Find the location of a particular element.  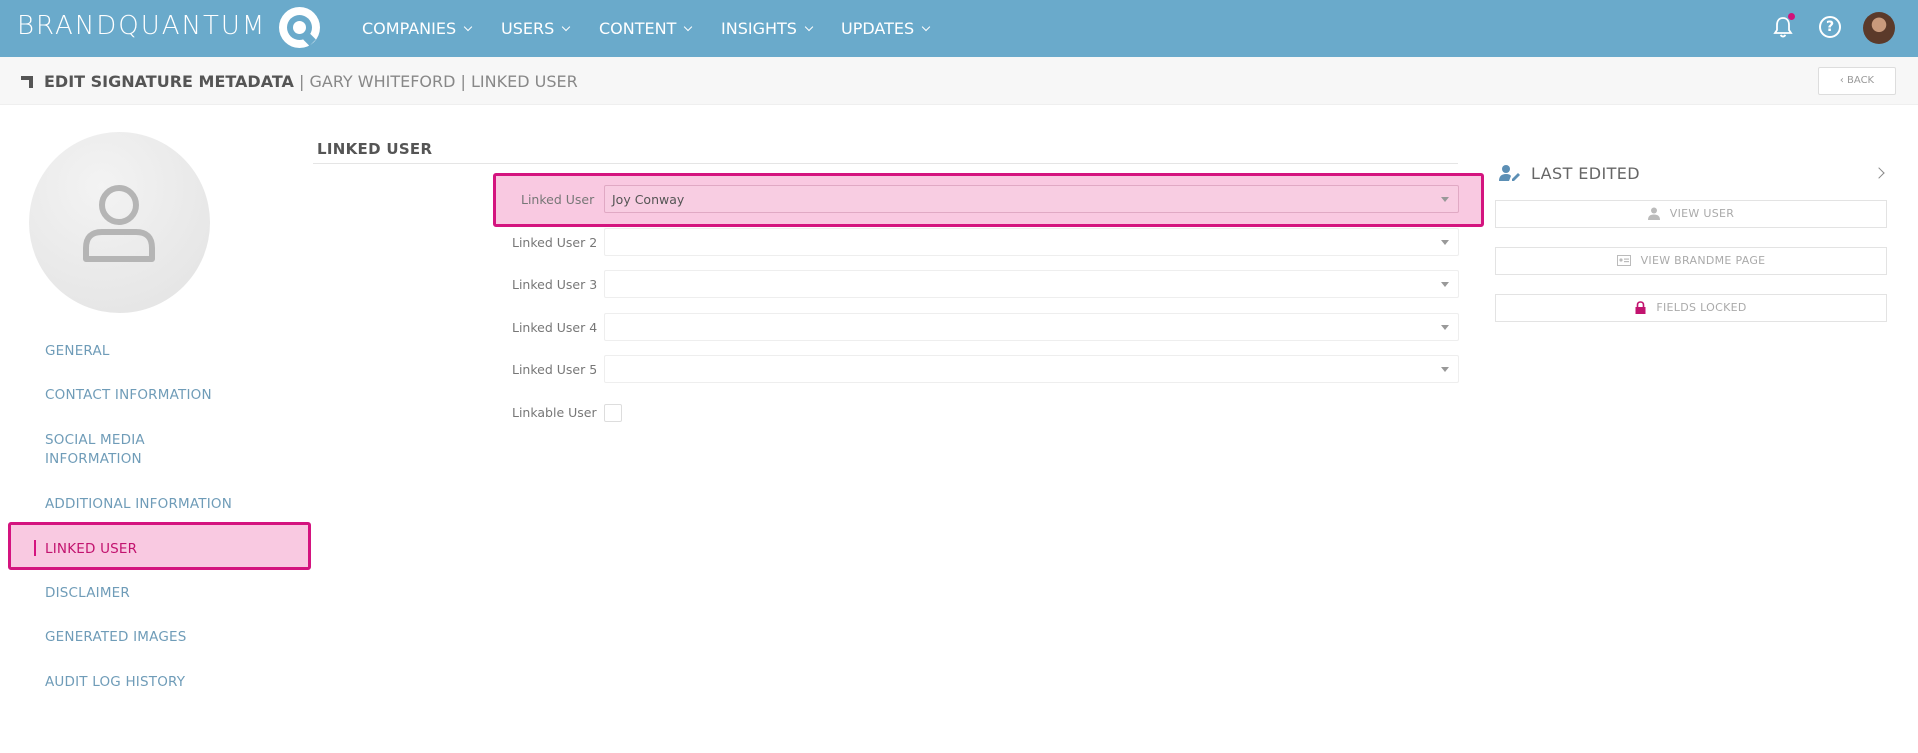

brand-logo-icon is located at coordinates (299, 27).